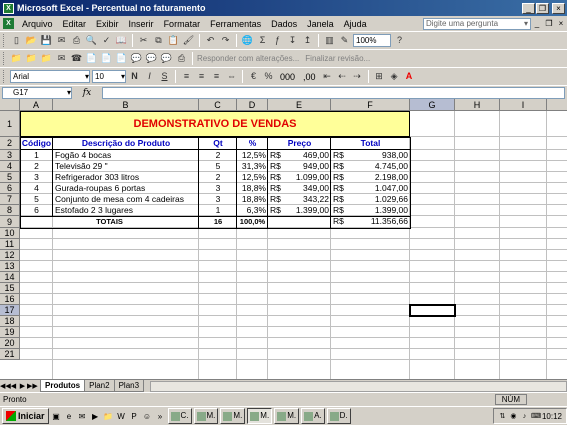 The height and width of the screenshot is (425, 567). What do you see at coordinates (523, 105) in the screenshot?
I see `column-header-i: I` at bounding box center [523, 105].